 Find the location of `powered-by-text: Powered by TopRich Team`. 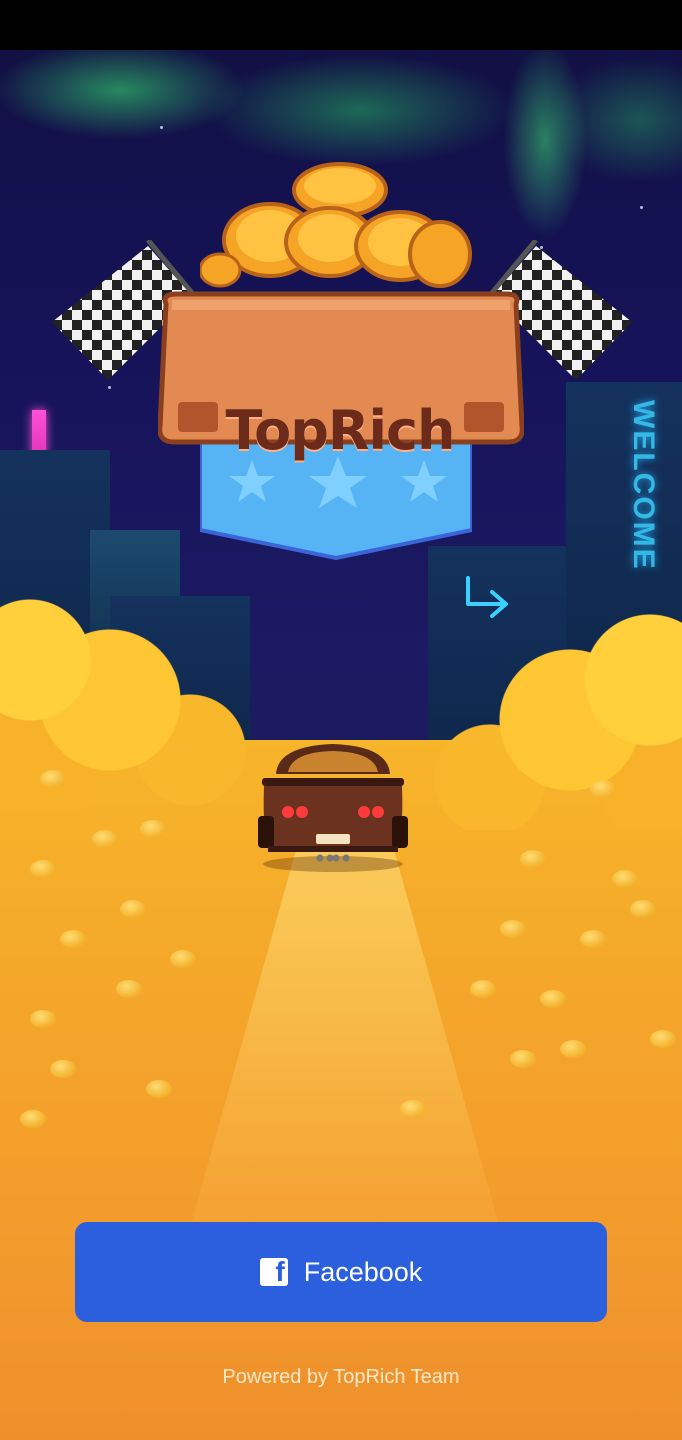

powered-by-text: Powered by TopRich Team is located at coordinates (341, 1377).